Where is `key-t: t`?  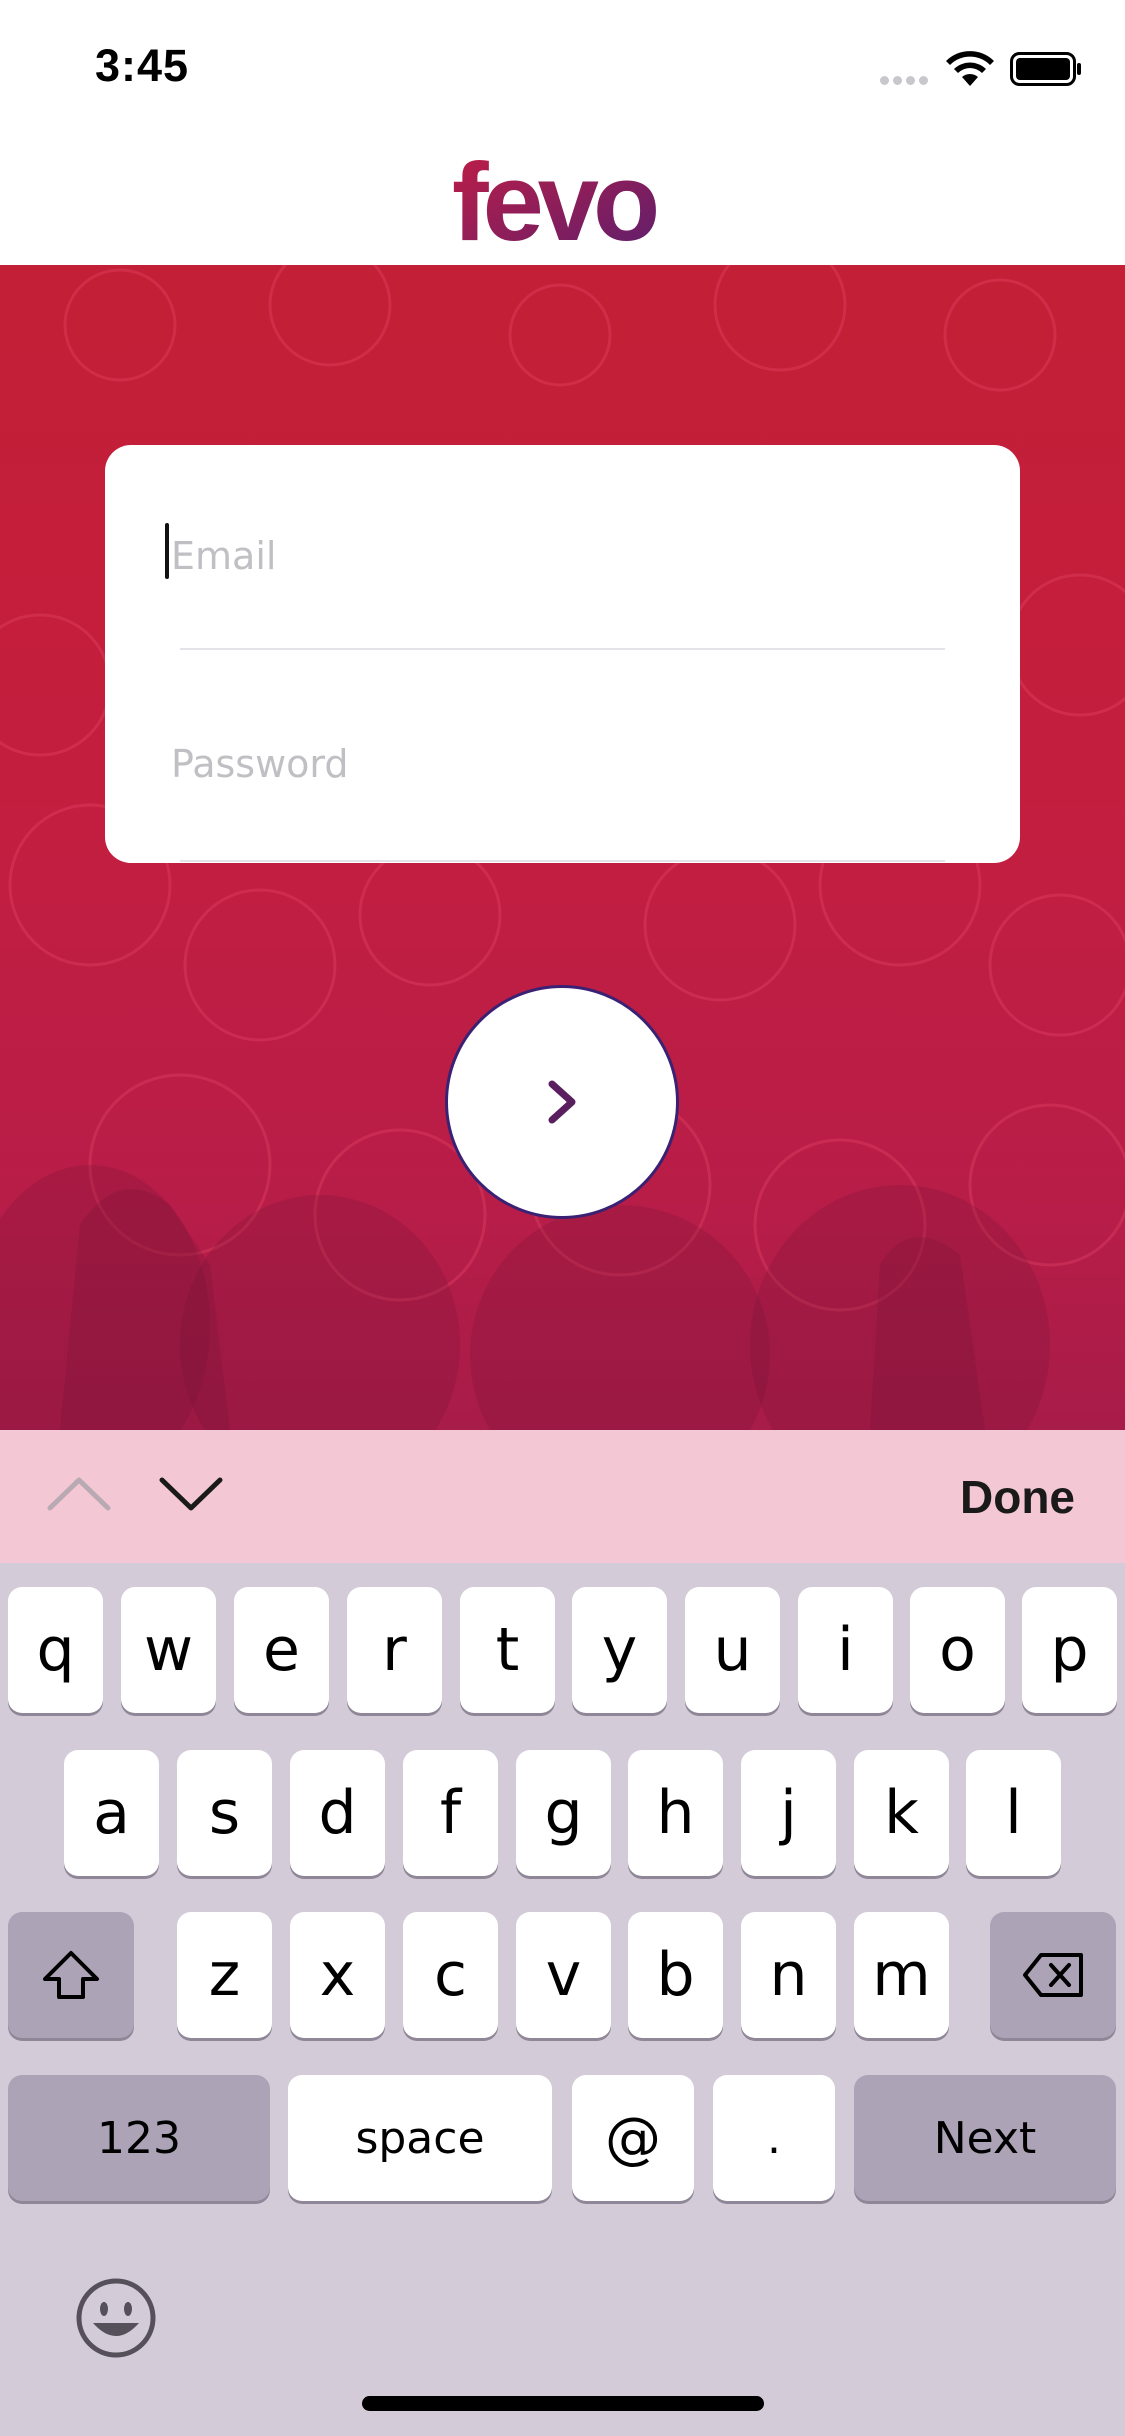
key-t: t is located at coordinates (507, 1650).